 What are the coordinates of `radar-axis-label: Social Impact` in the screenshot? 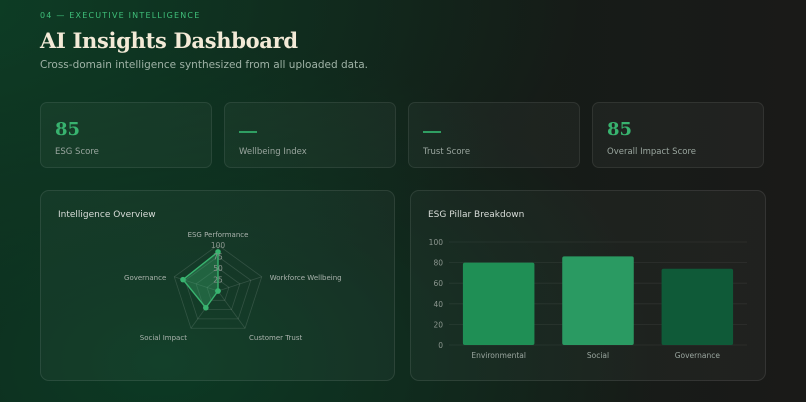 It's located at (163, 338).